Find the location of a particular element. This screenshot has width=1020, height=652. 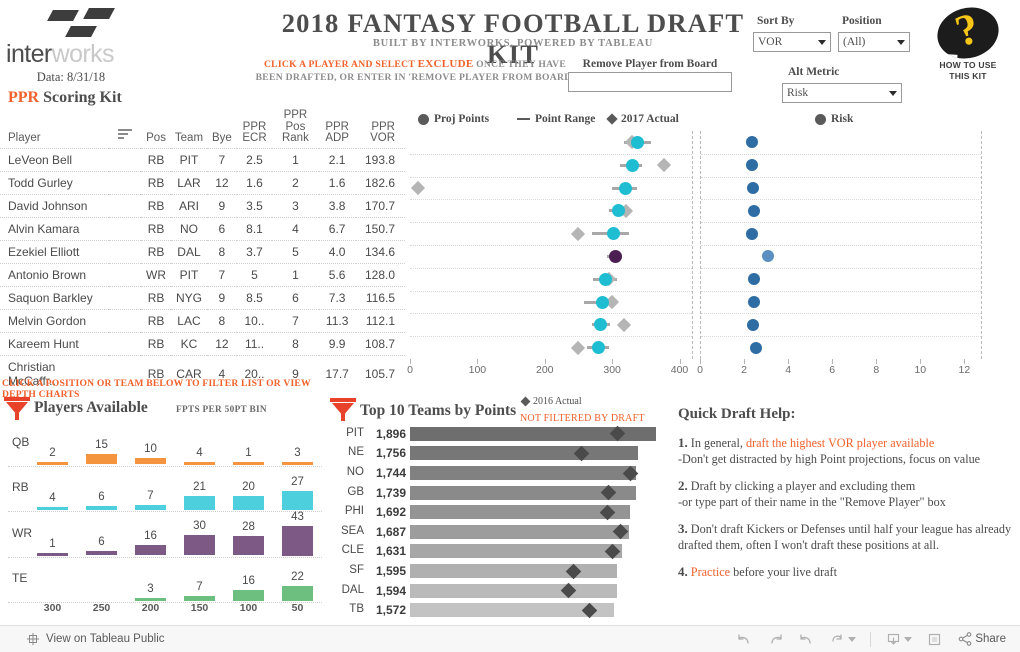

table-row: Melvin Gordon RB LAC 8 10.. 7 11.3 112.1 is located at coordinates (202, 320).